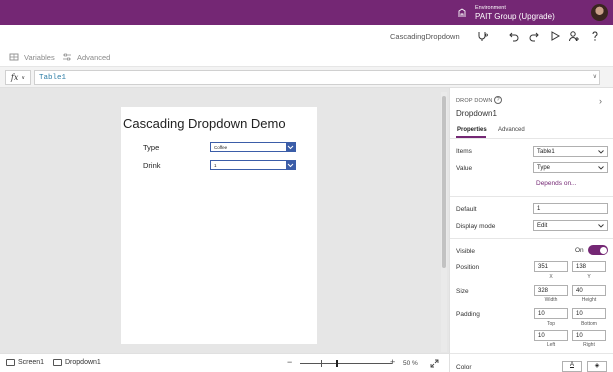 This screenshot has width=613, height=372. What do you see at coordinates (462, 12) in the screenshot?
I see `building-icon` at bounding box center [462, 12].